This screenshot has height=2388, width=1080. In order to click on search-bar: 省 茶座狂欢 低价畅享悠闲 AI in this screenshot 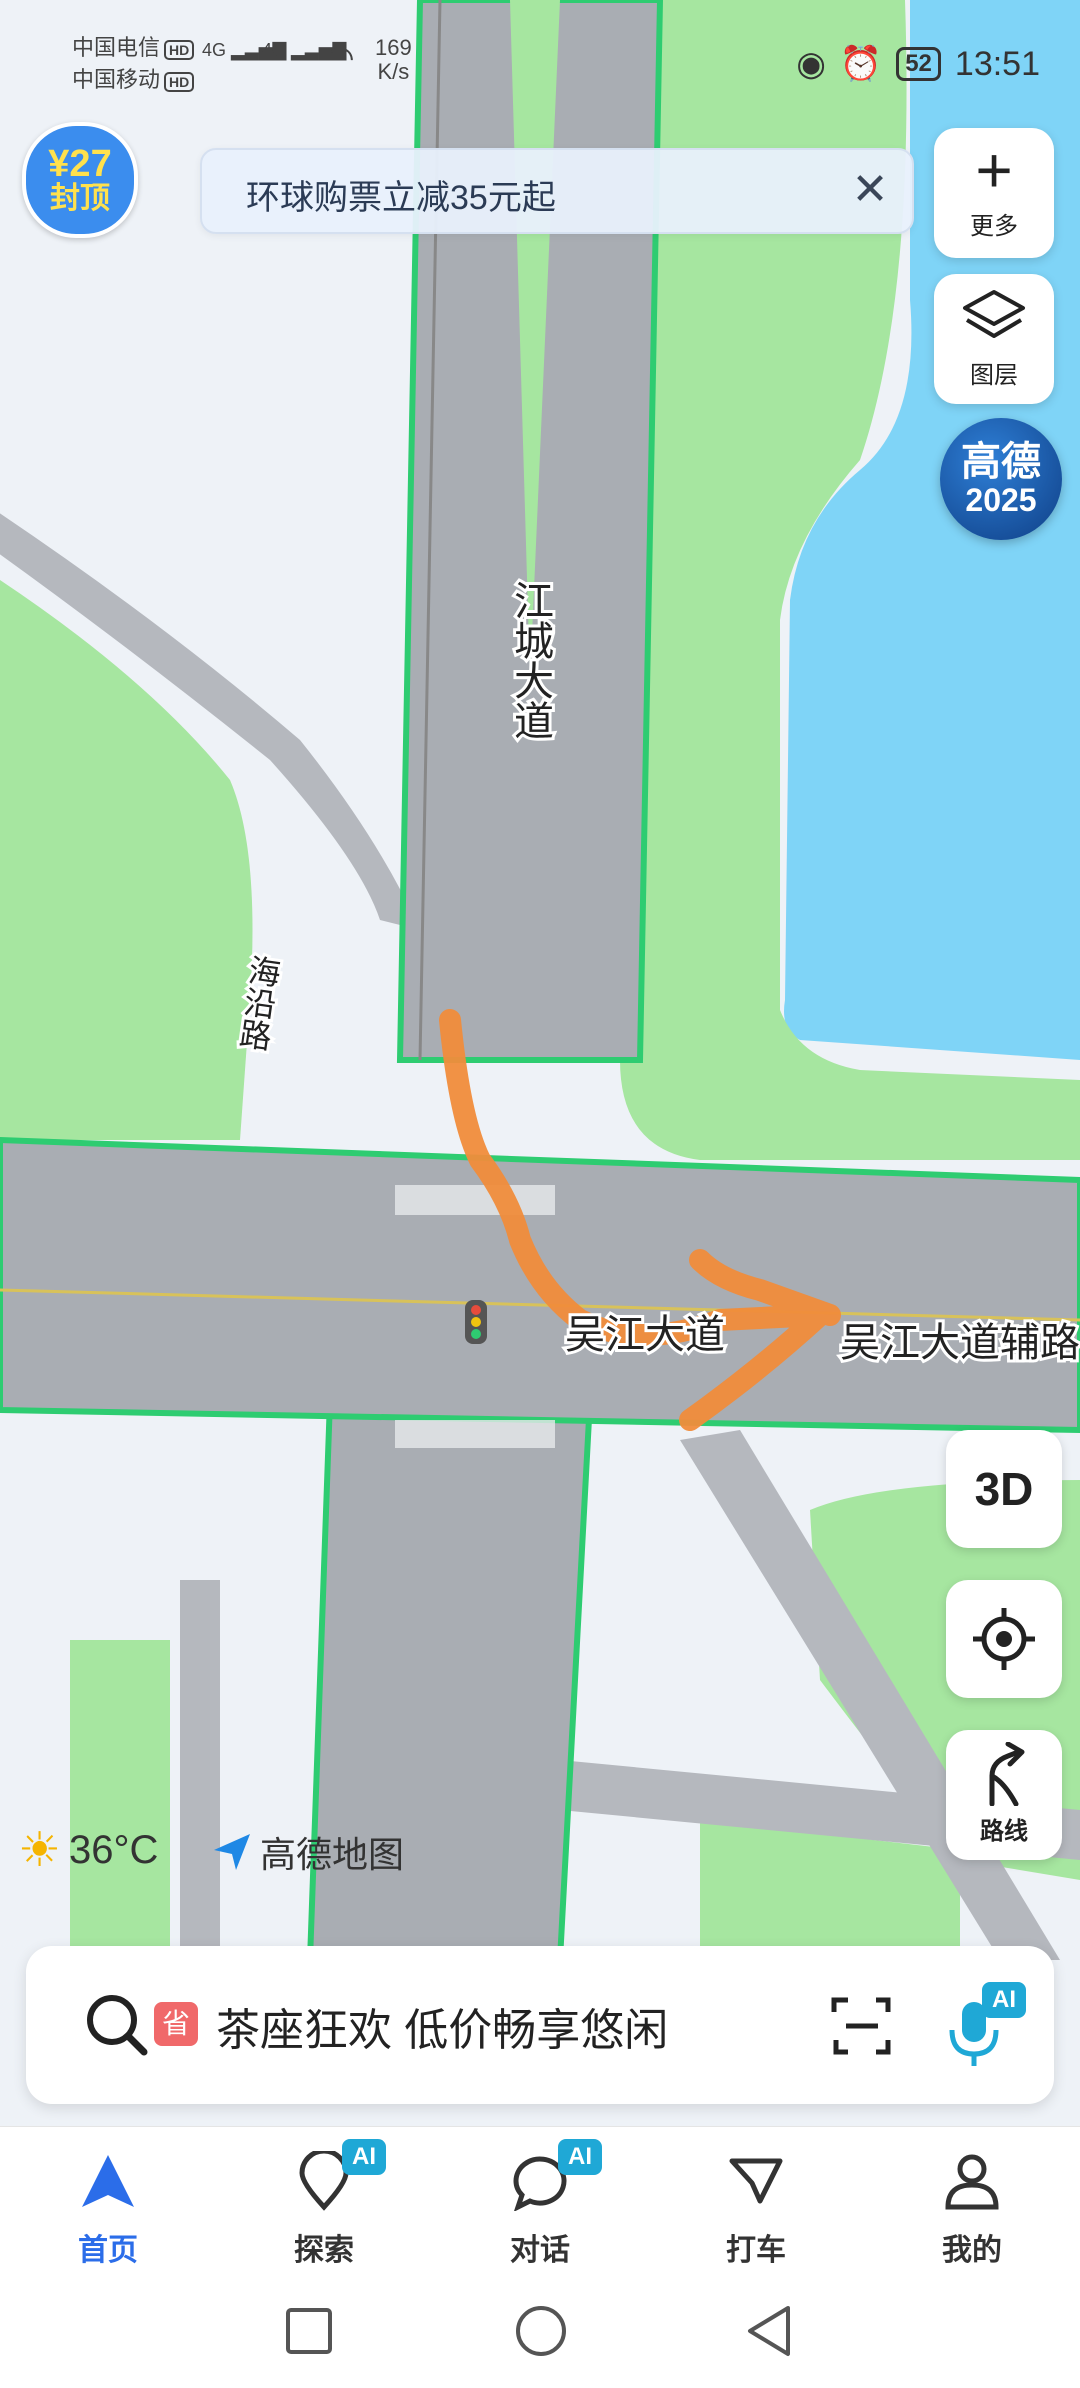, I will do `click(540, 2025)`.